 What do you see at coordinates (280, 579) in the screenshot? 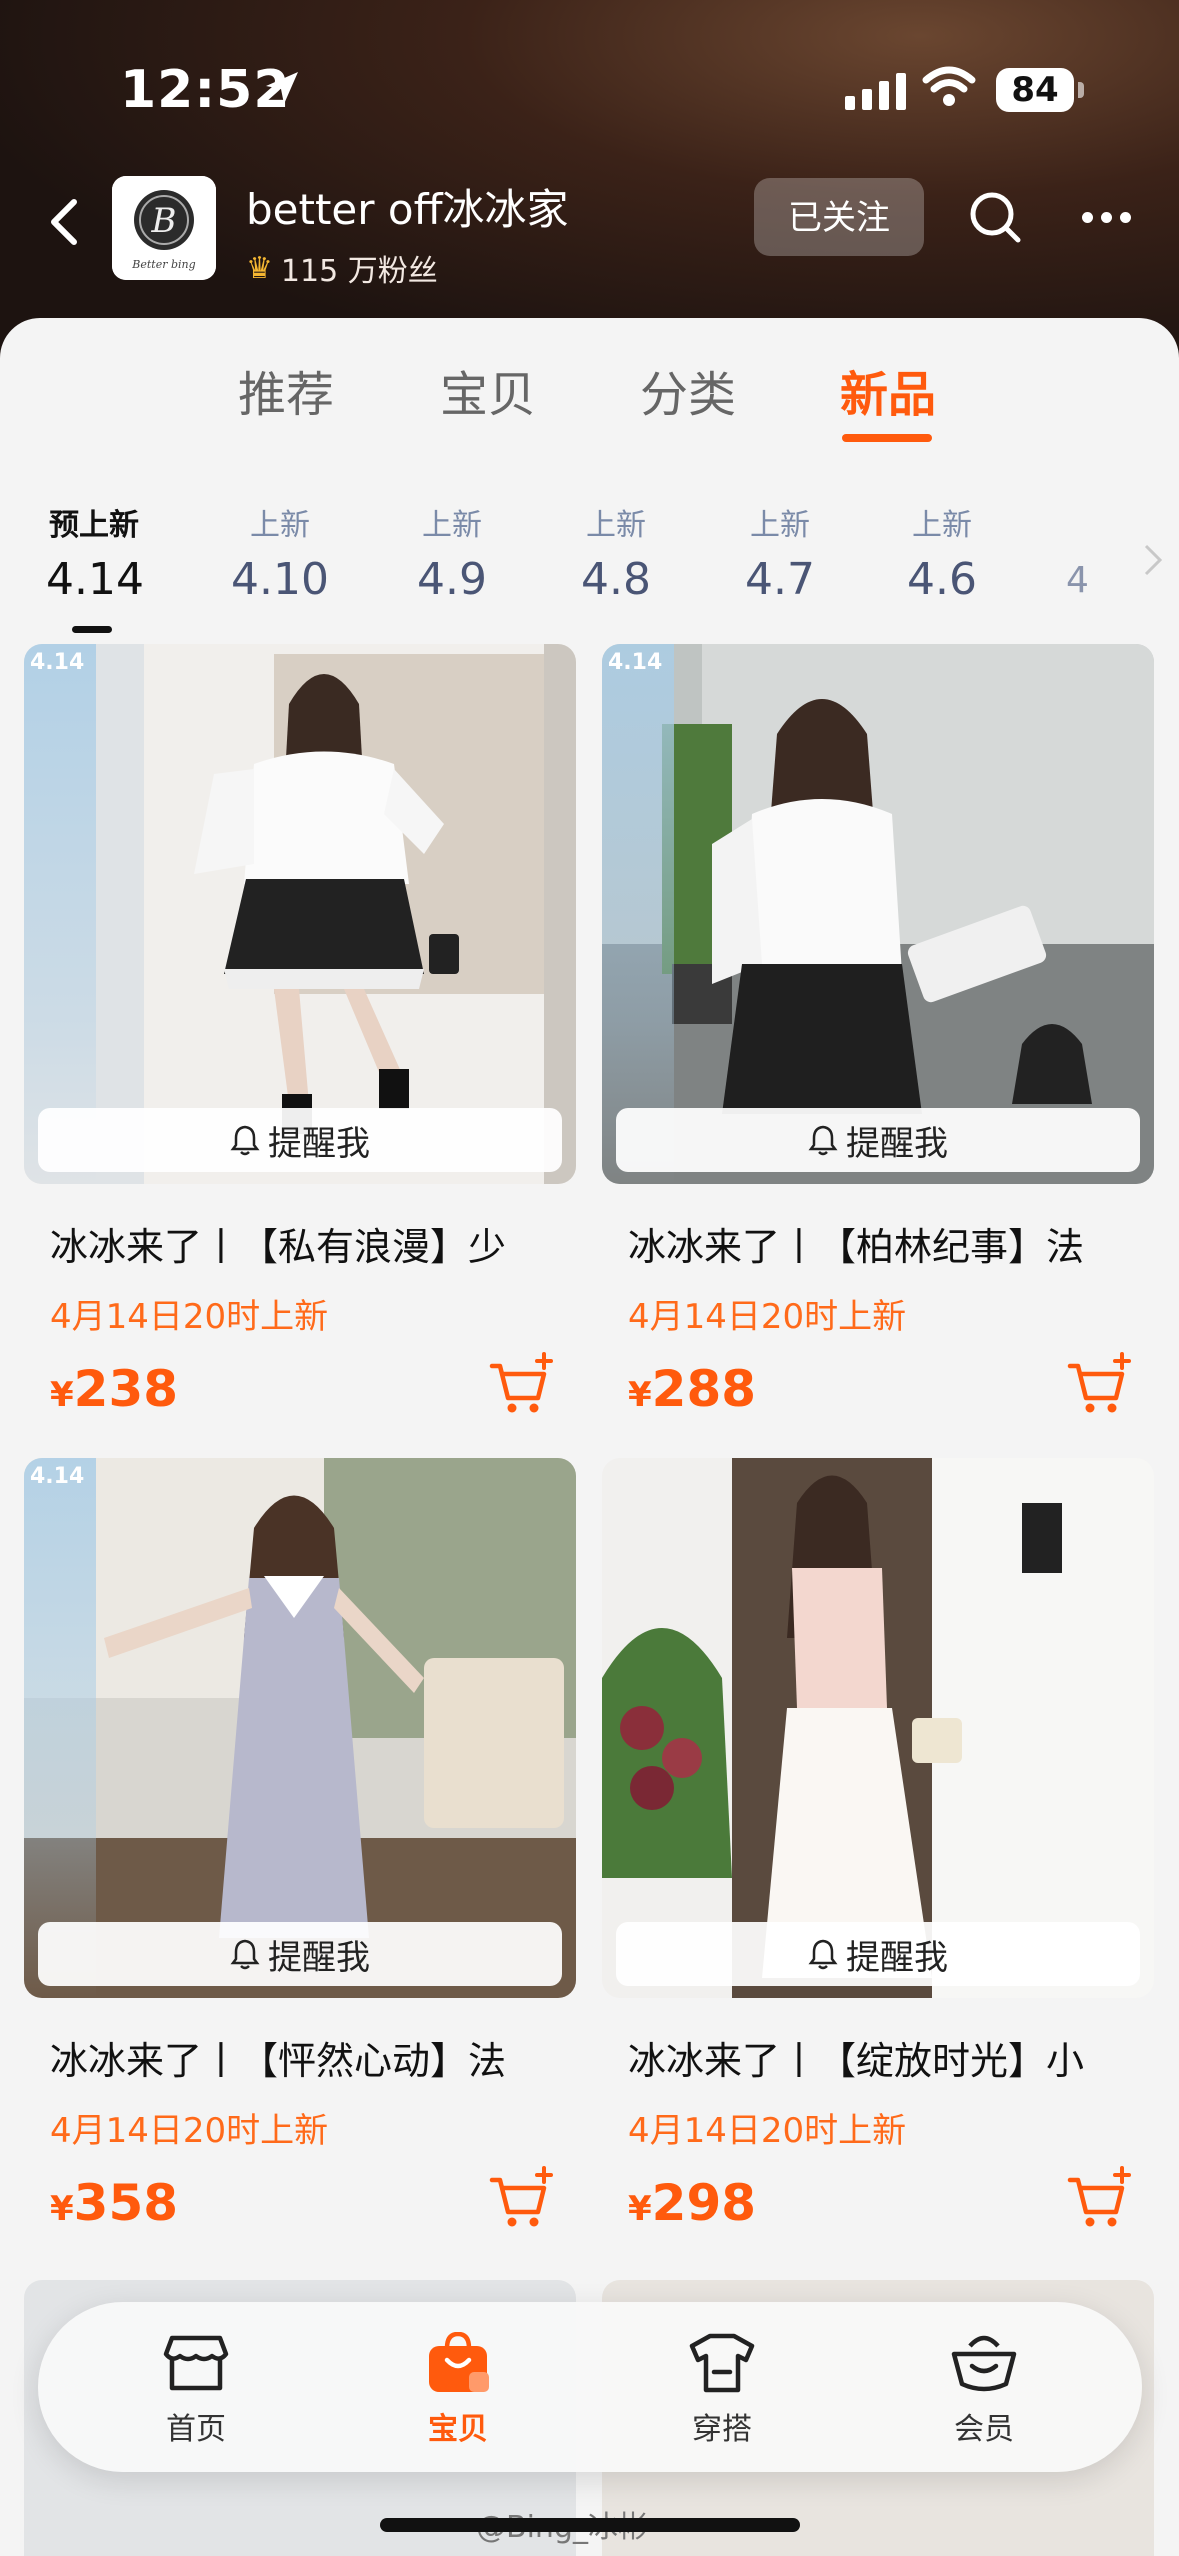
I see `date-day: 4.10` at bounding box center [280, 579].